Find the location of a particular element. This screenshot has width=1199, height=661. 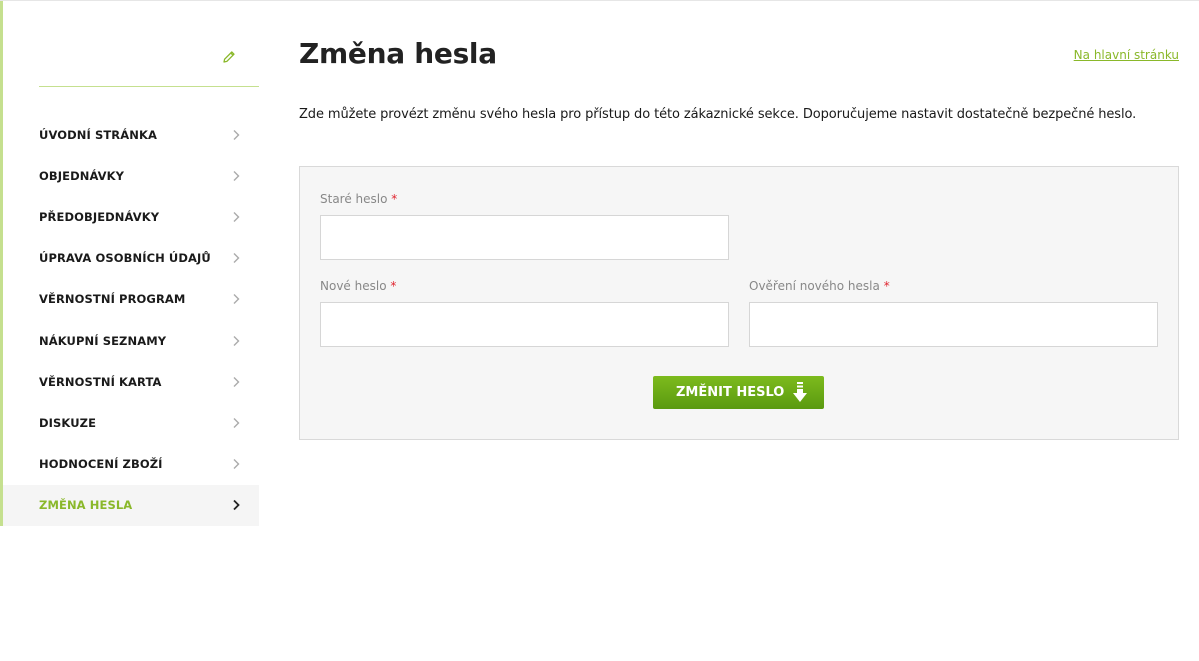

change-password-button: ZMĚNIT HESLO is located at coordinates (738, 392).